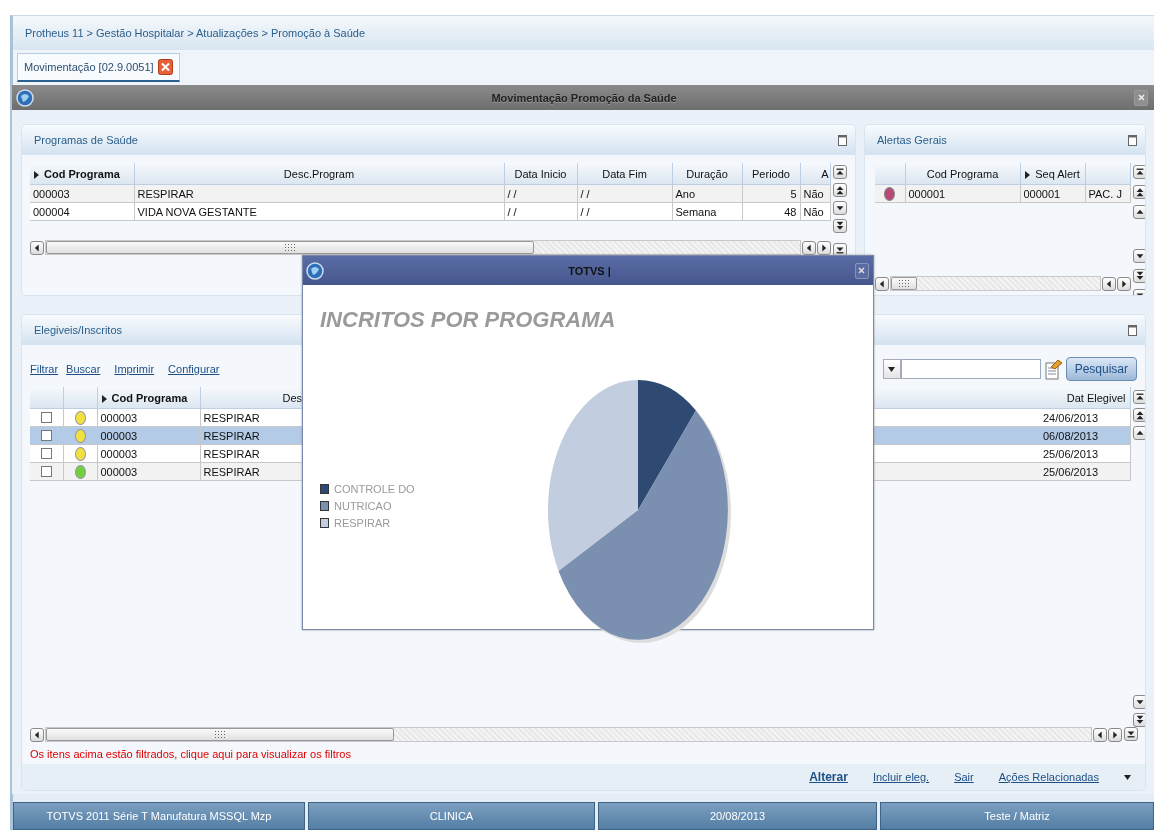 The image size is (1154, 830). Describe the element at coordinates (195, 33) in the screenshot. I see `breadcrumb: Protheus 11 > Gestão Hospitalar > Atualizações > Promoção à Saúde` at that location.